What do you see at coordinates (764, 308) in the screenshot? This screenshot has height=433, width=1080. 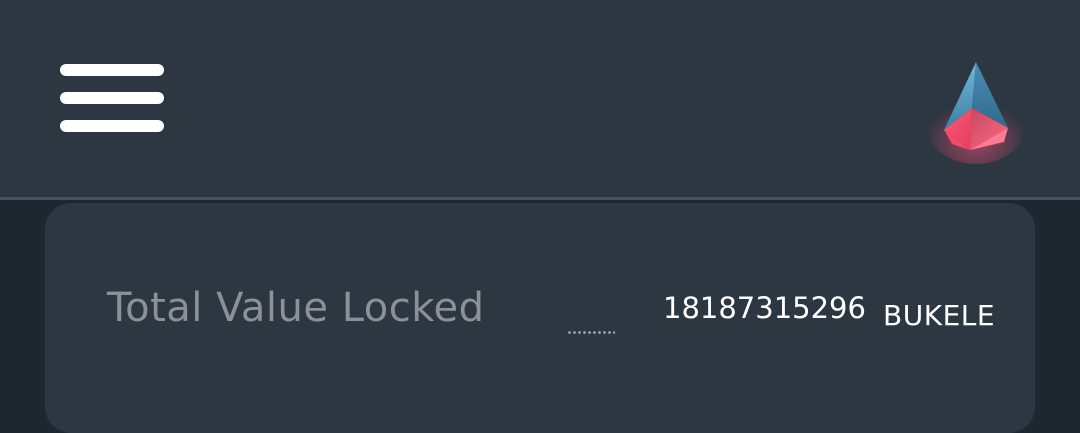 I see `total-value-locked-amount: 18187315296` at bounding box center [764, 308].